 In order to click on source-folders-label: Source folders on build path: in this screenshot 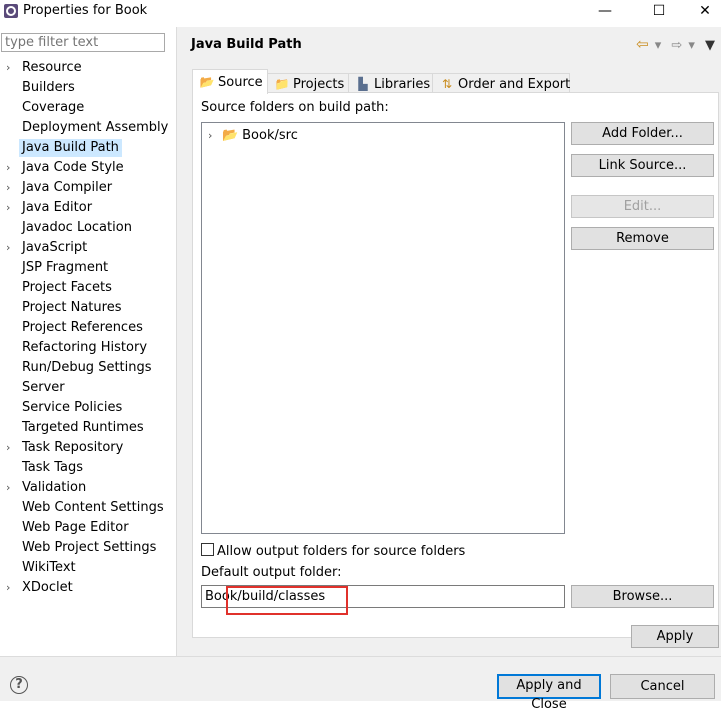, I will do `click(295, 107)`.